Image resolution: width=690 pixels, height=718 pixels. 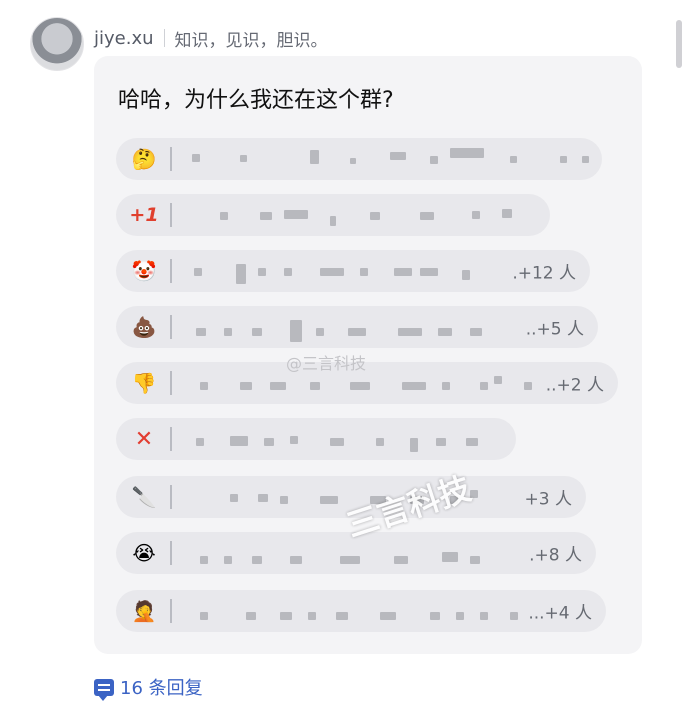 I want to click on poll-option-4: 💩 ..+5 人, so click(x=357, y=327).